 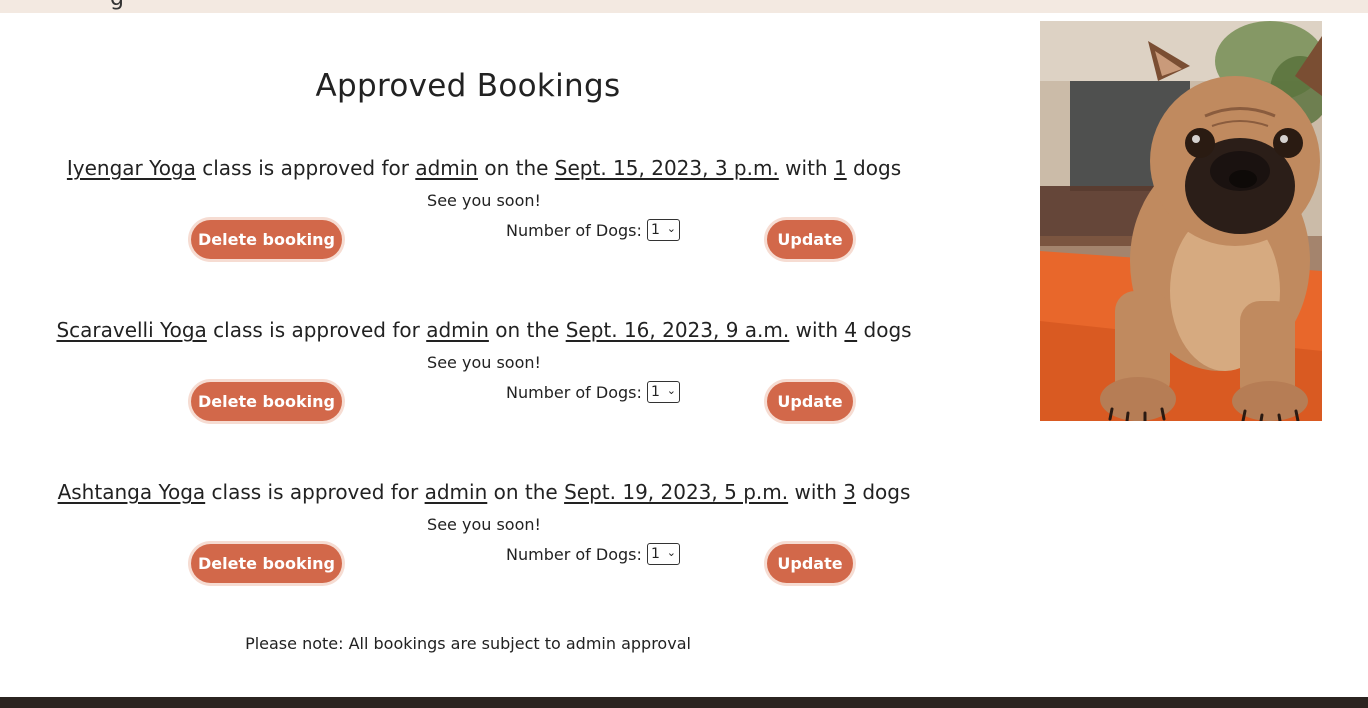 I want to click on pug-illustration, so click(x=1181, y=221).